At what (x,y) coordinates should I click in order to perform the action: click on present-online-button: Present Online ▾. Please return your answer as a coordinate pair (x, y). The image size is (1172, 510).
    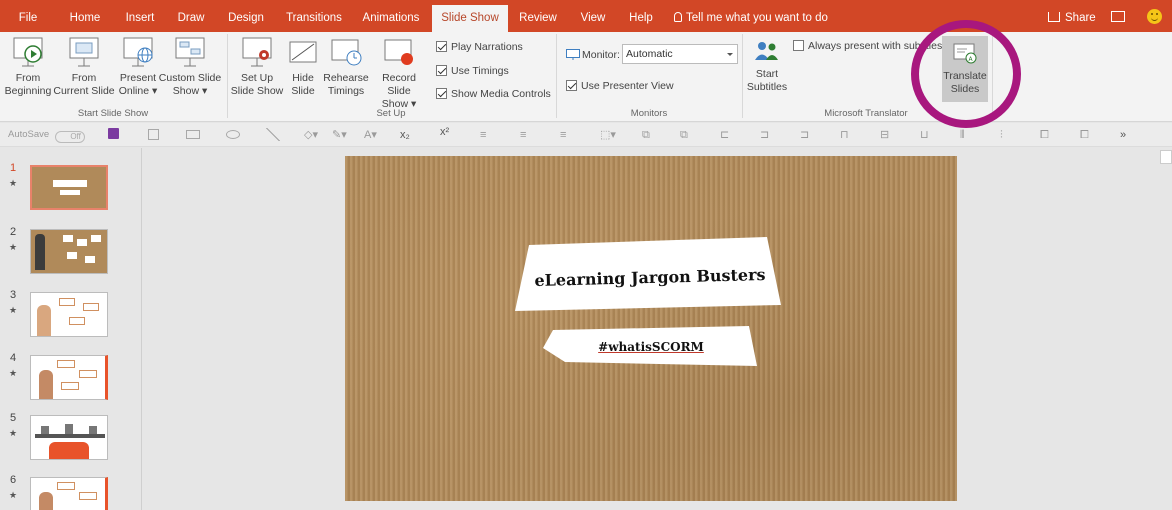
    Looking at the image, I should click on (138, 67).